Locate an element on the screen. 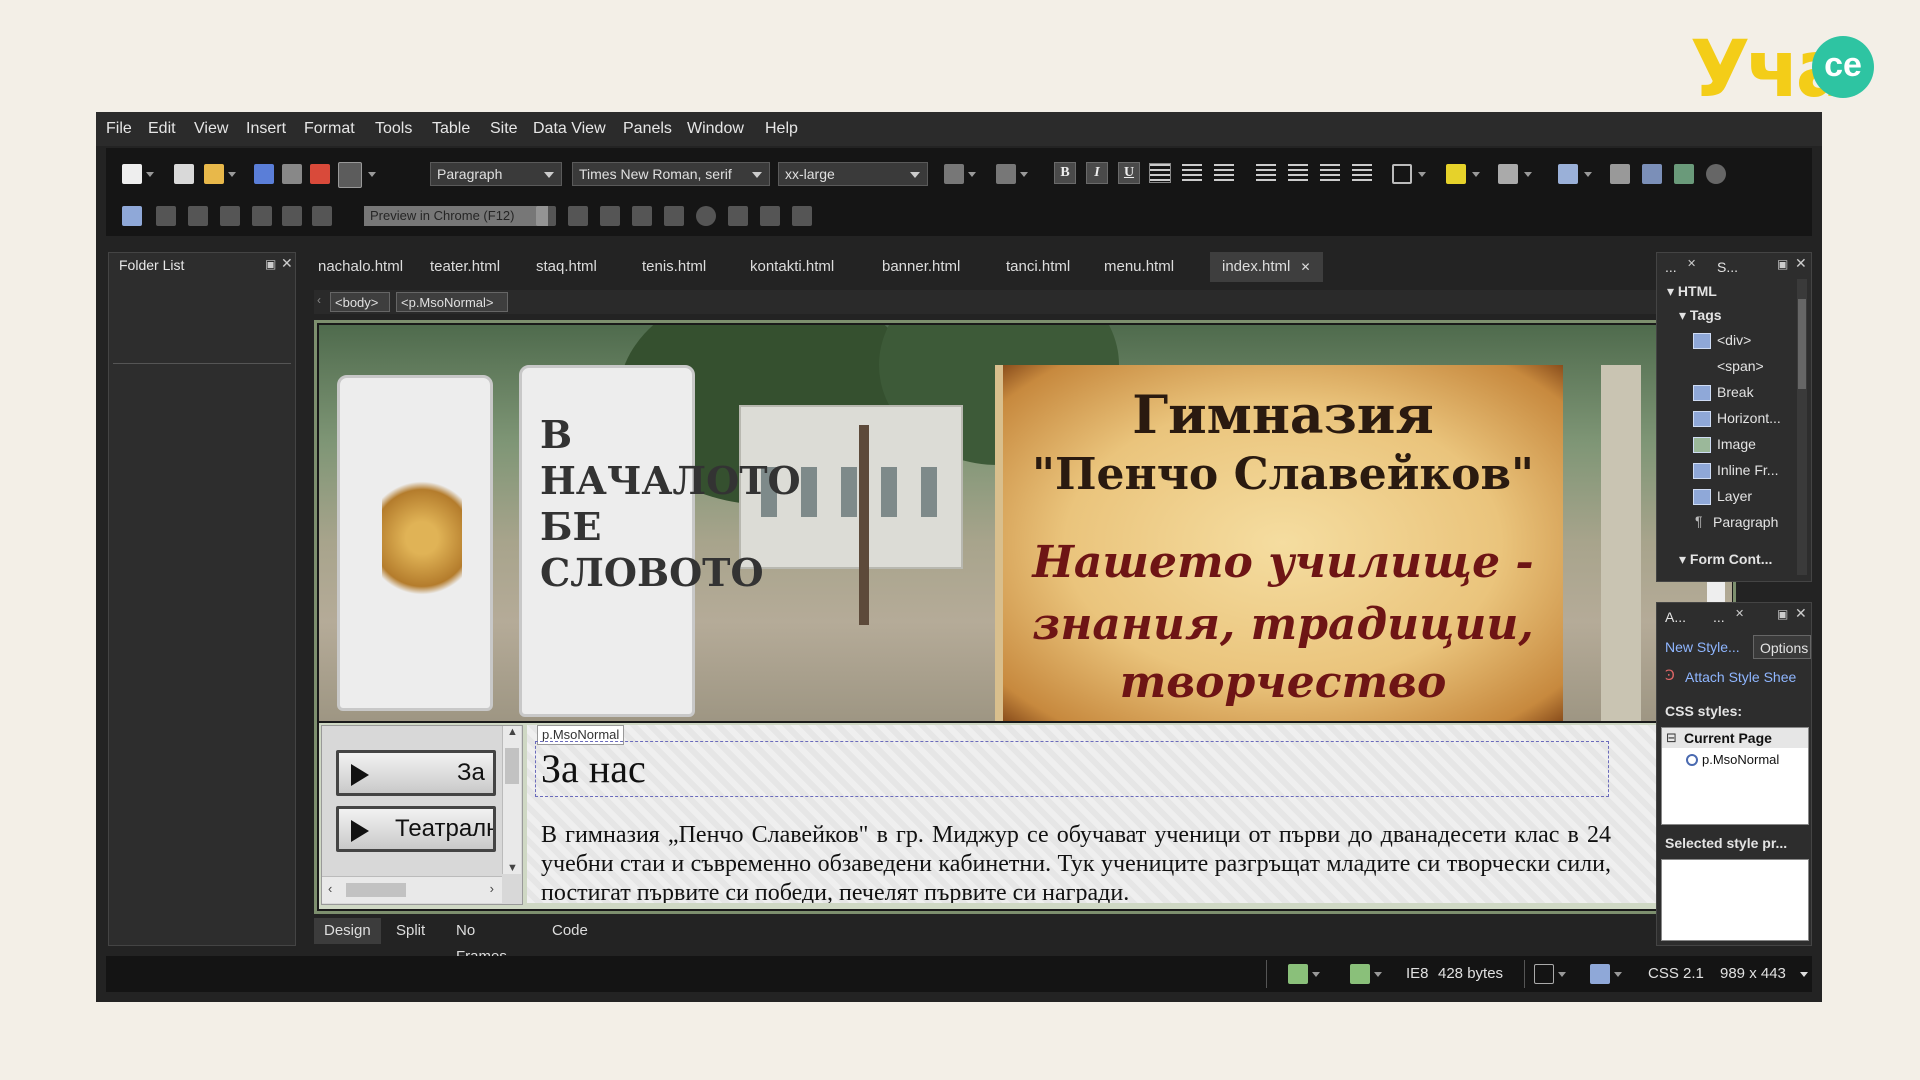  collapse-icon: ⊟ is located at coordinates (1671, 738).